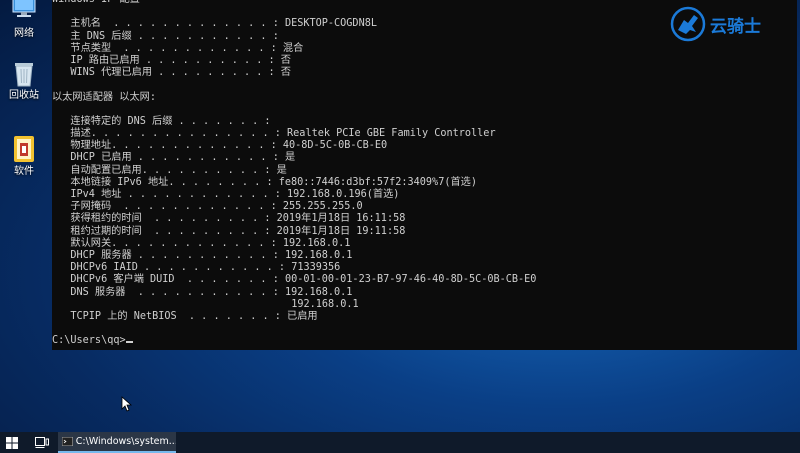 This screenshot has height=453, width=800. Describe the element at coordinates (169, 170) in the screenshot. I see `console-line: 自动配置已启用. . . . . . . . . . : 是` at that location.